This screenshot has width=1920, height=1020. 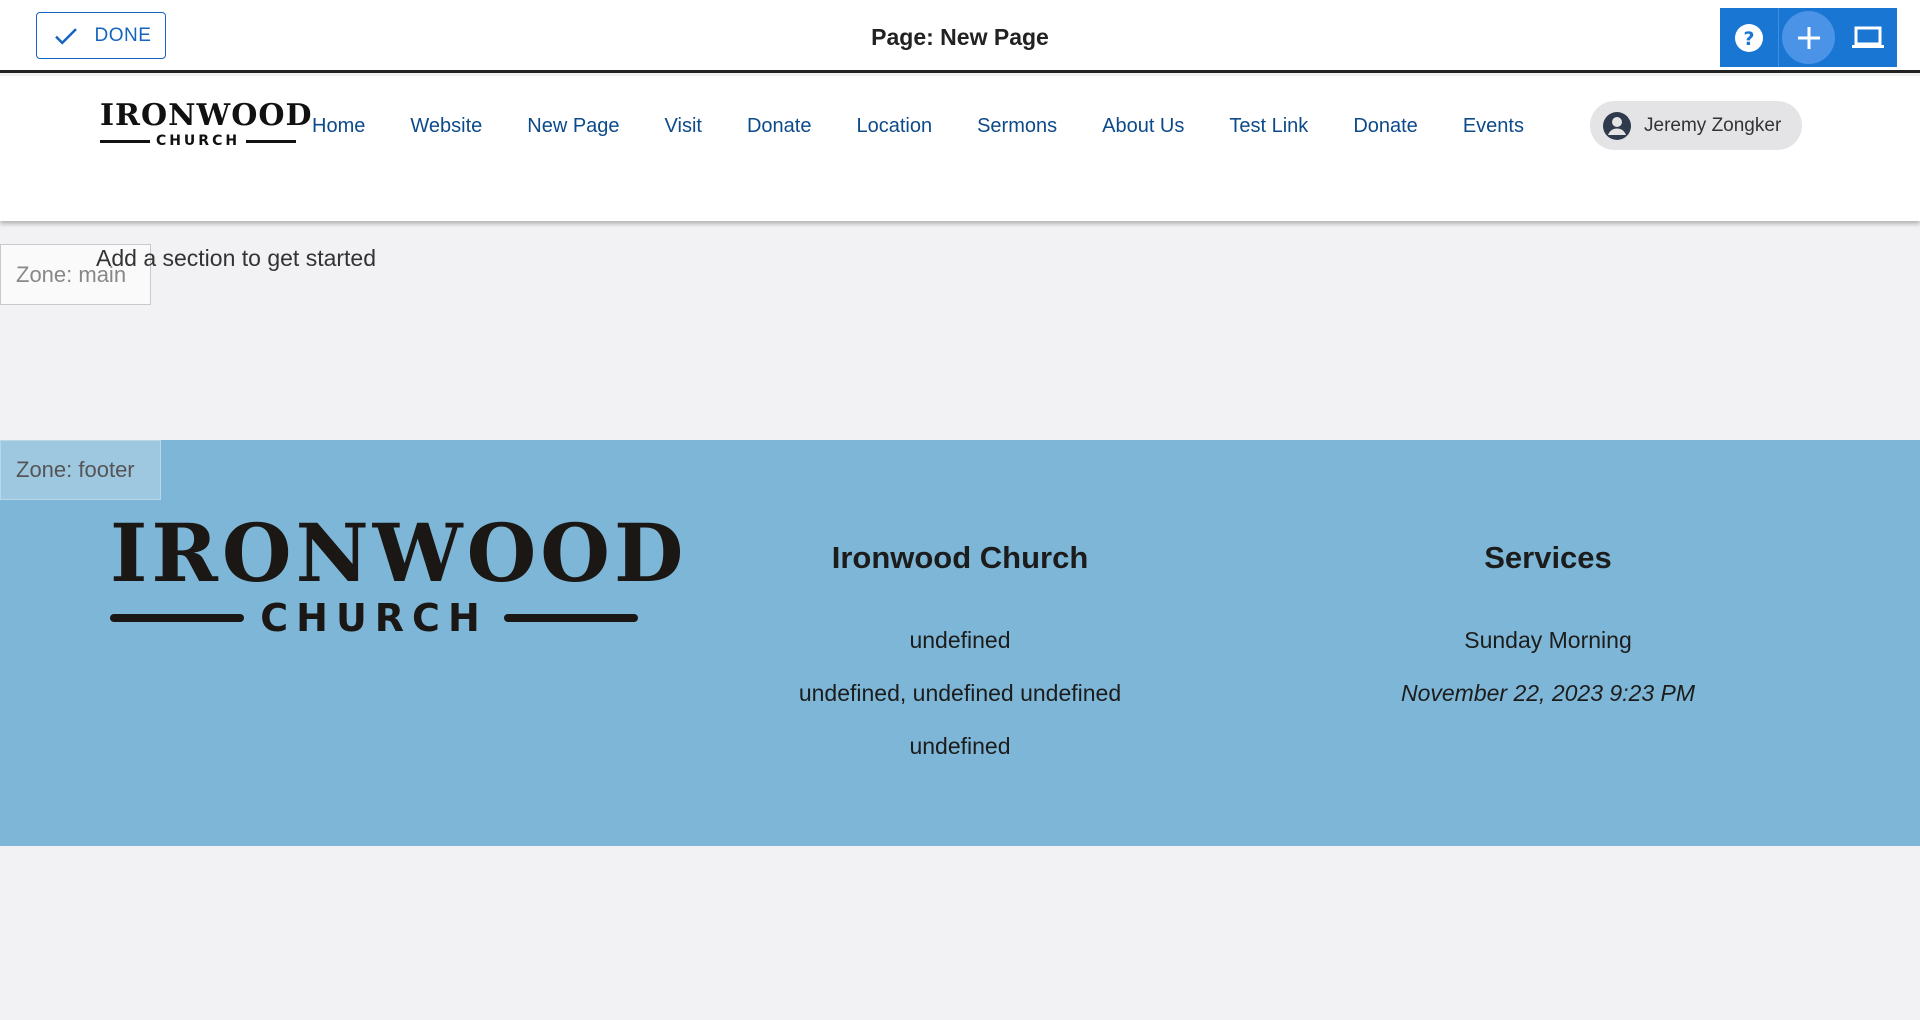 What do you see at coordinates (960, 693) in the screenshot?
I see `church-city-line: undefined, undefined undefined` at bounding box center [960, 693].